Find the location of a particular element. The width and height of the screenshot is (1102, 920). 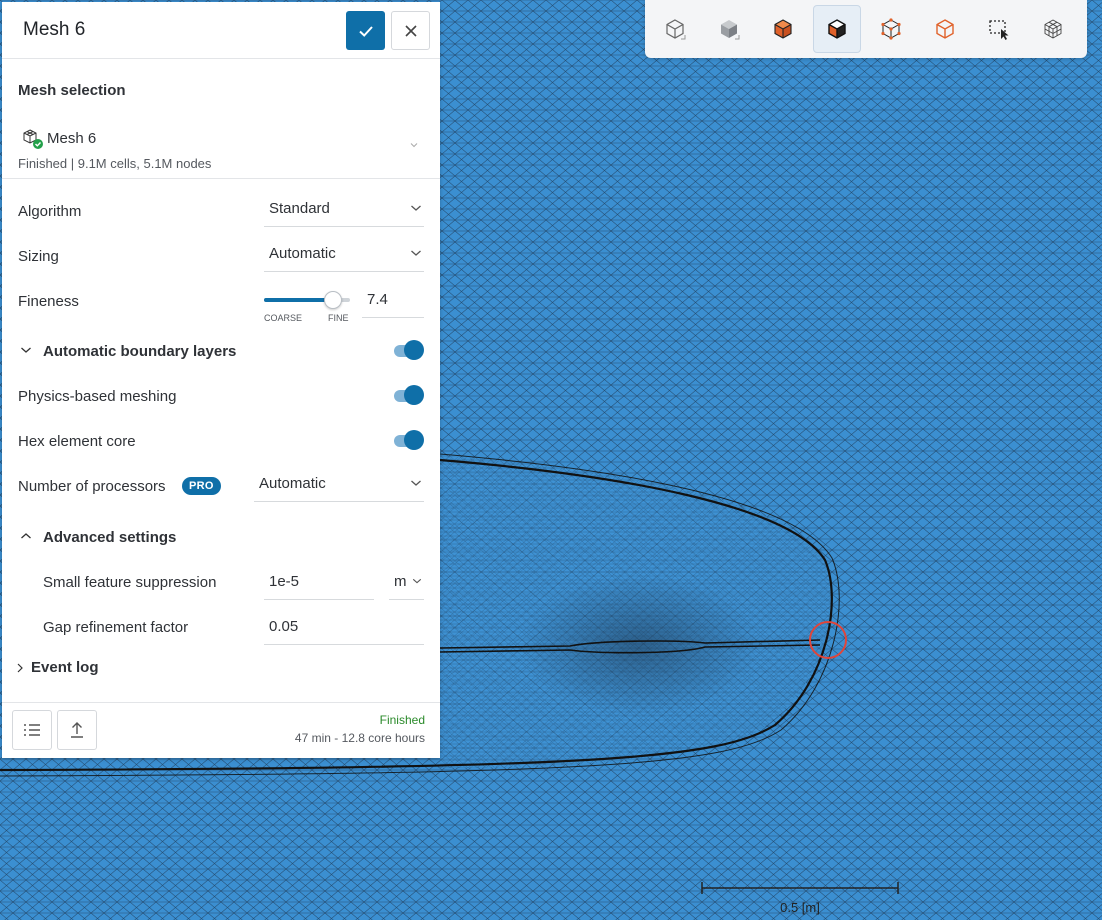

mesh-cube-icon is located at coordinates (1053, 29).